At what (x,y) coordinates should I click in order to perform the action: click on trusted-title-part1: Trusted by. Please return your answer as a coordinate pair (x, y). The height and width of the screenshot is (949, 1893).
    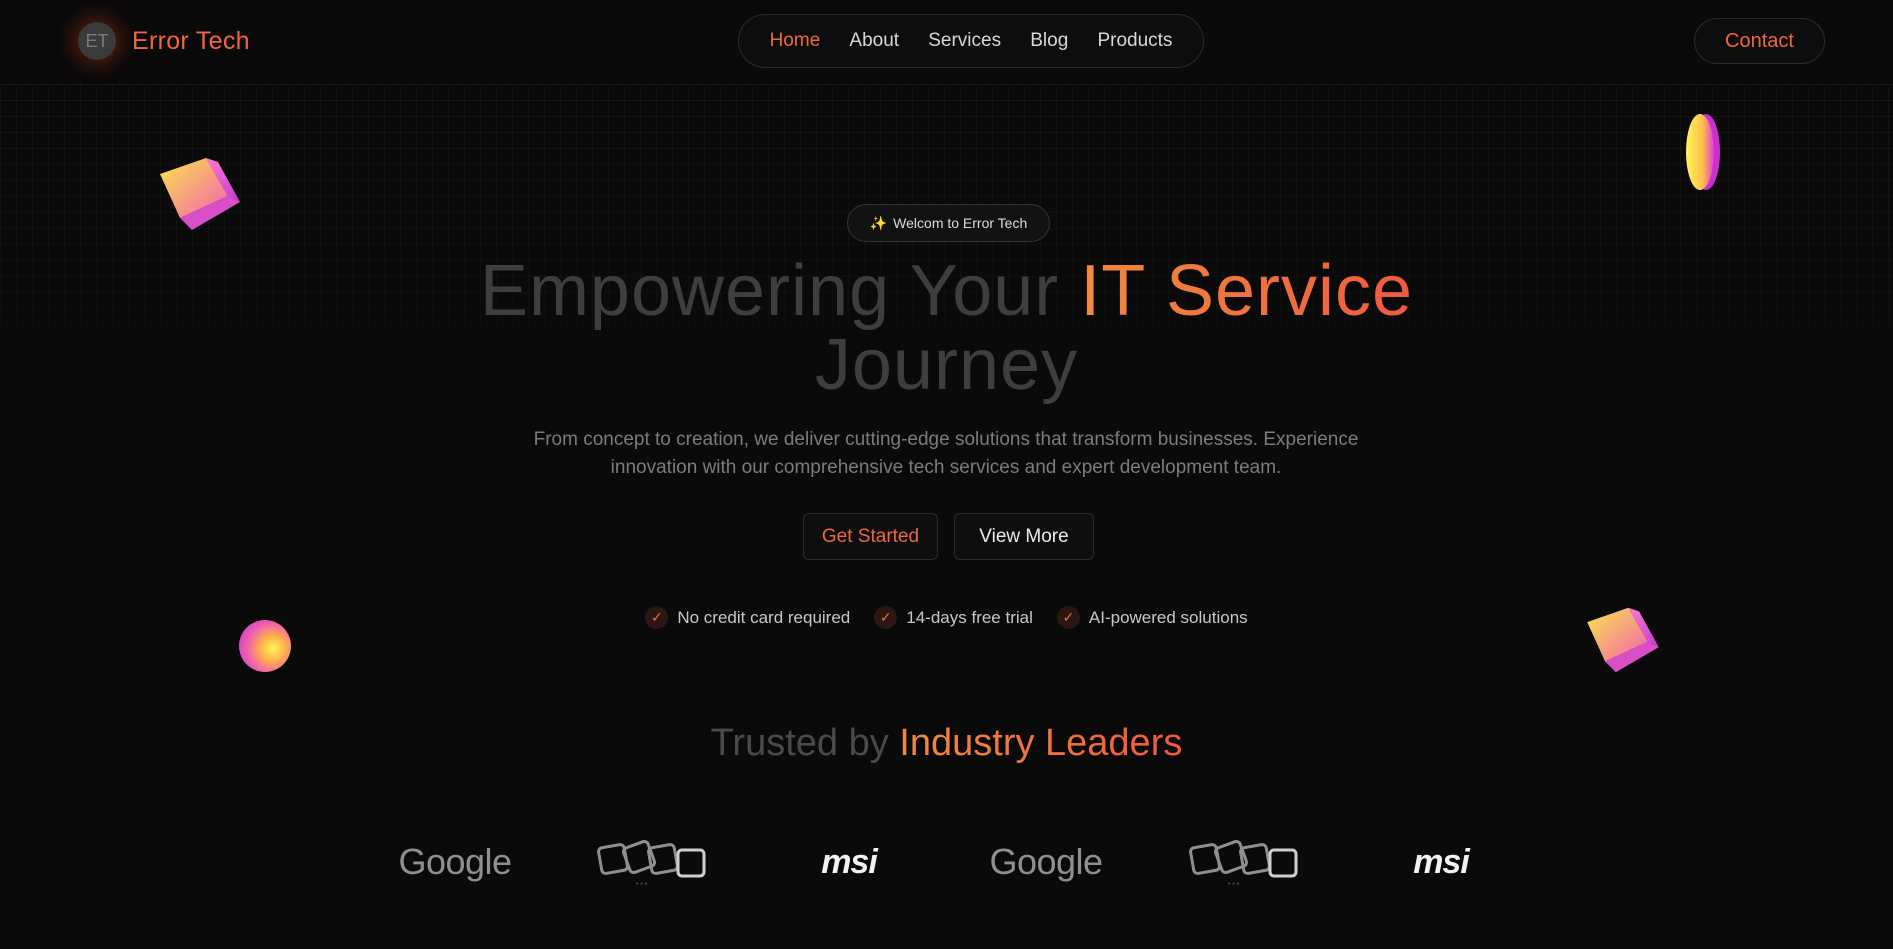
    Looking at the image, I should click on (805, 743).